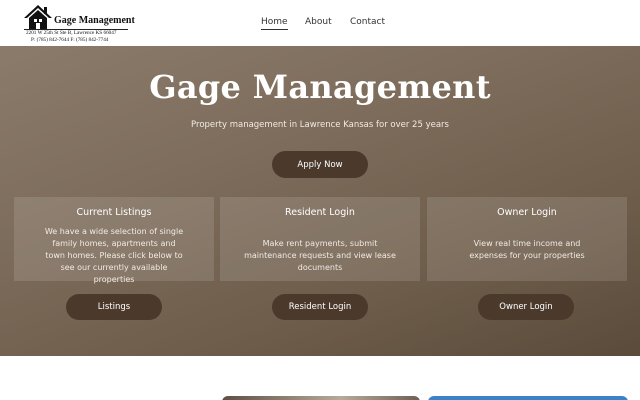 This screenshot has width=640, height=400. Describe the element at coordinates (320, 307) in the screenshot. I see `resident-login-button: Resident Login` at that location.